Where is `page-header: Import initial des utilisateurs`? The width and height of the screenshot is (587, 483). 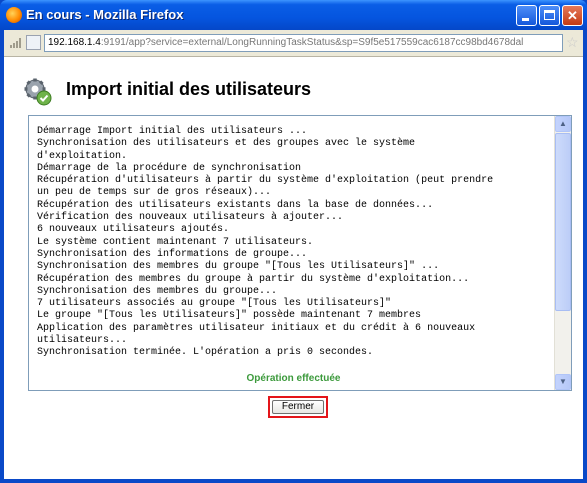 page-header: Import initial des utilisateurs is located at coordinates (293, 90).